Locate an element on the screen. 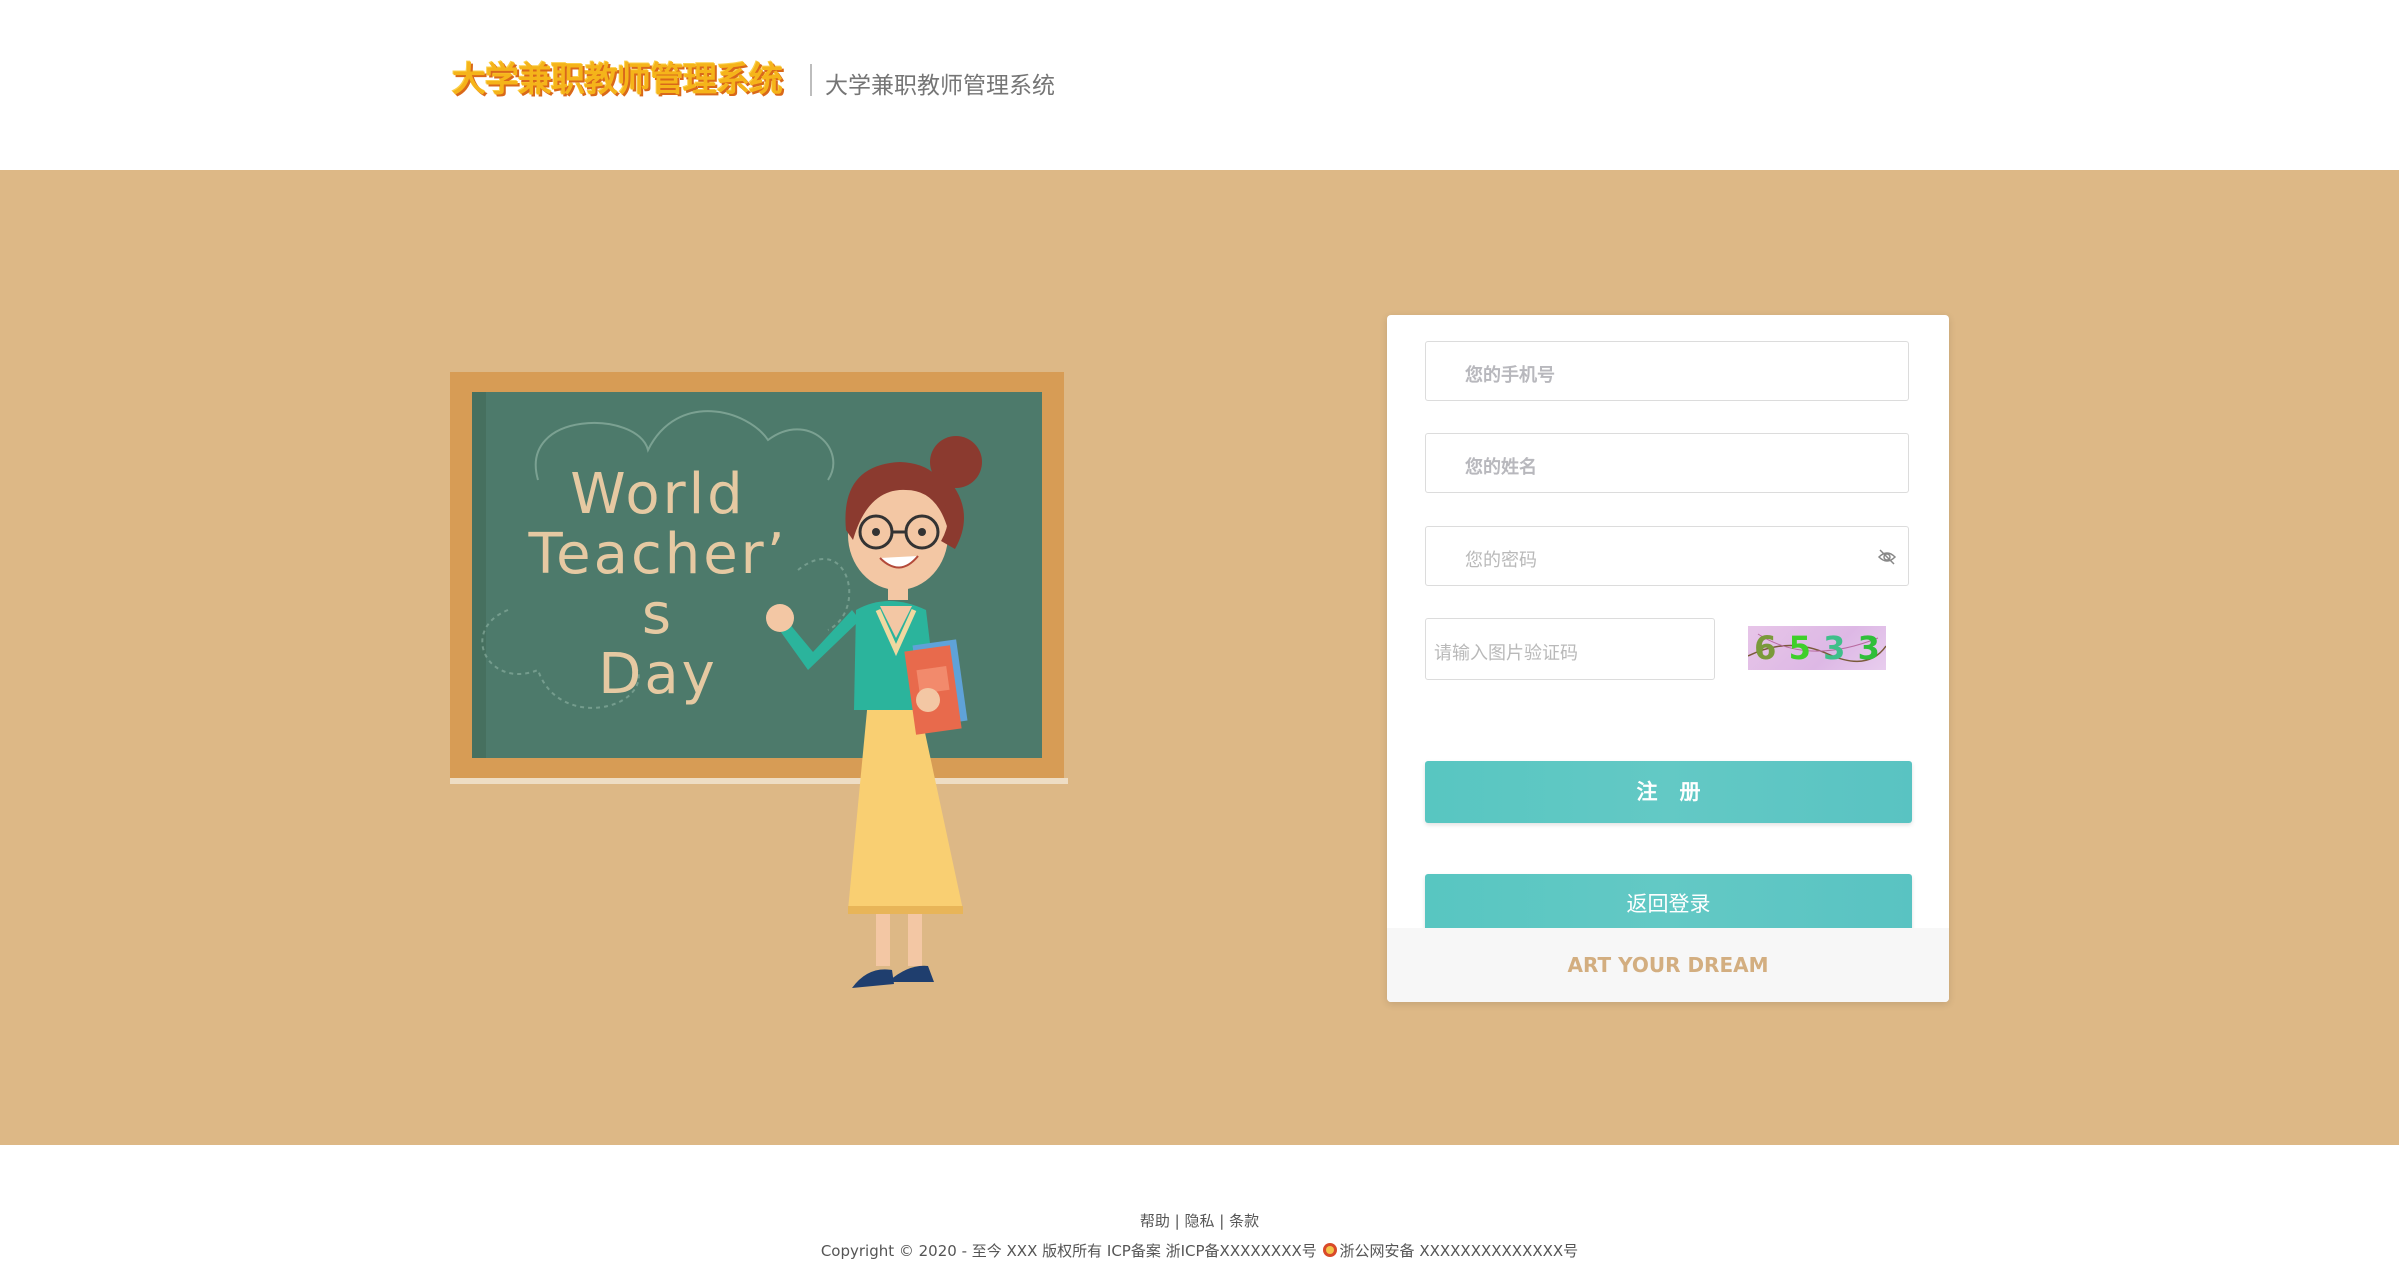 The image size is (2399, 1286). header-divider is located at coordinates (811, 80).